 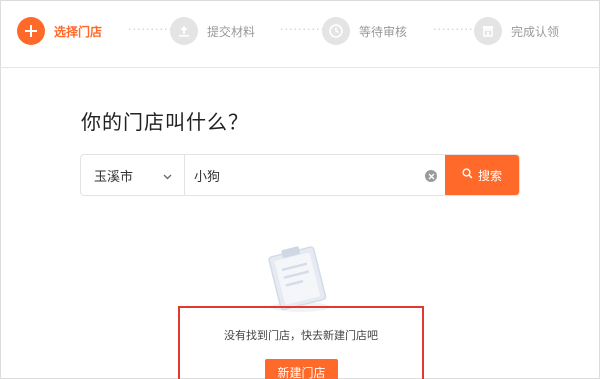 I want to click on step-submit-materials: 提交材料, so click(x=212, y=31).